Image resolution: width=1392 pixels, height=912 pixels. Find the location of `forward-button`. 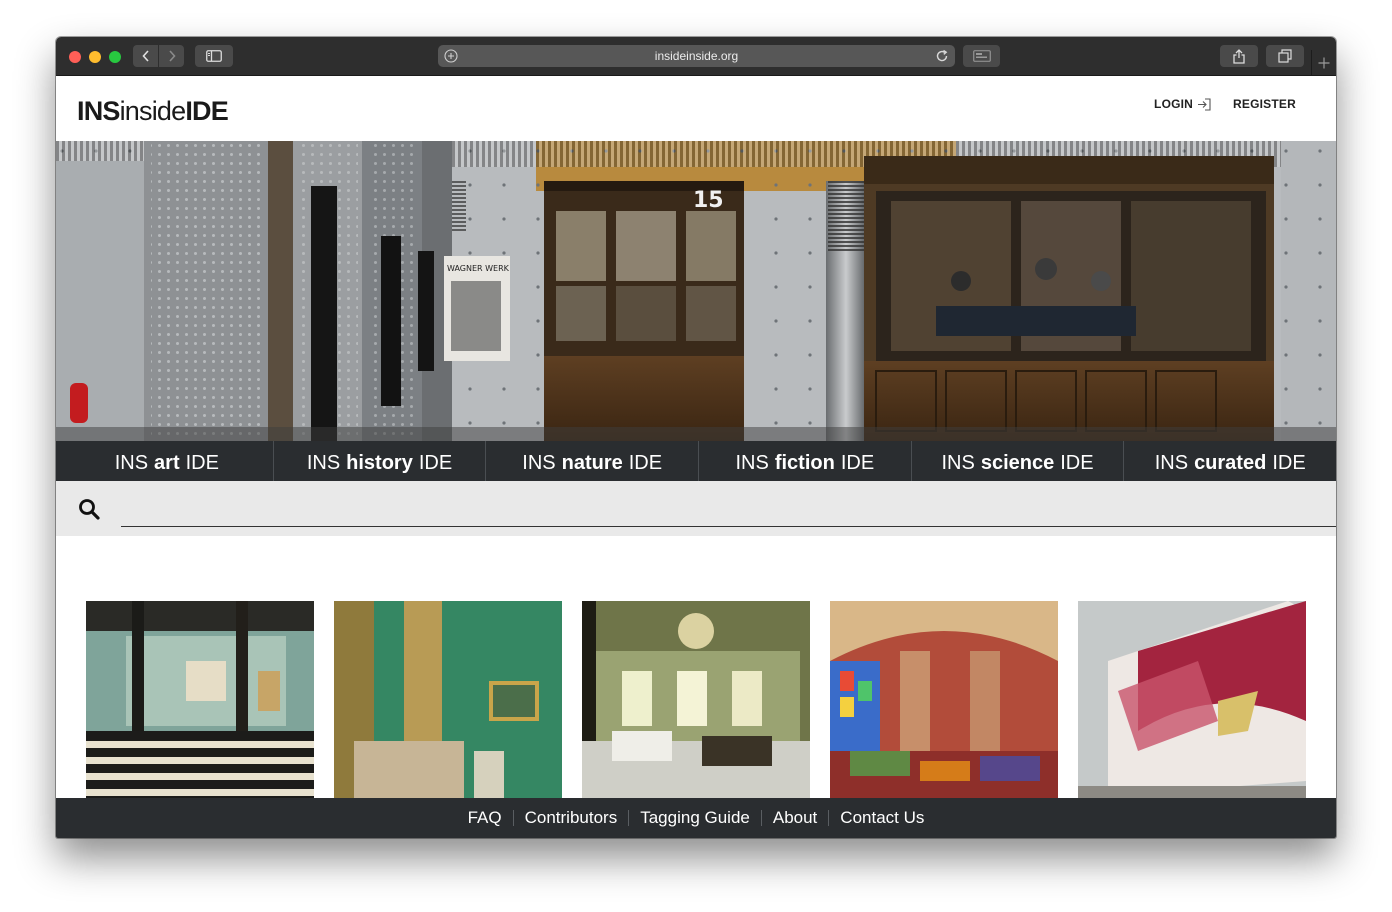

forward-button is located at coordinates (171, 56).